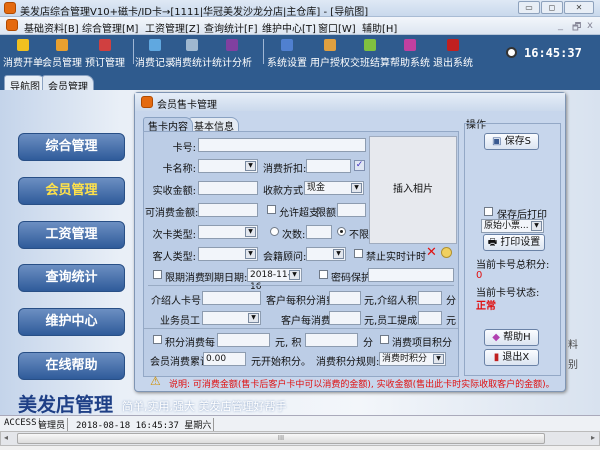  Describe the element at coordinates (345, 298) in the screenshot. I see `cust-per-point-input` at that location.